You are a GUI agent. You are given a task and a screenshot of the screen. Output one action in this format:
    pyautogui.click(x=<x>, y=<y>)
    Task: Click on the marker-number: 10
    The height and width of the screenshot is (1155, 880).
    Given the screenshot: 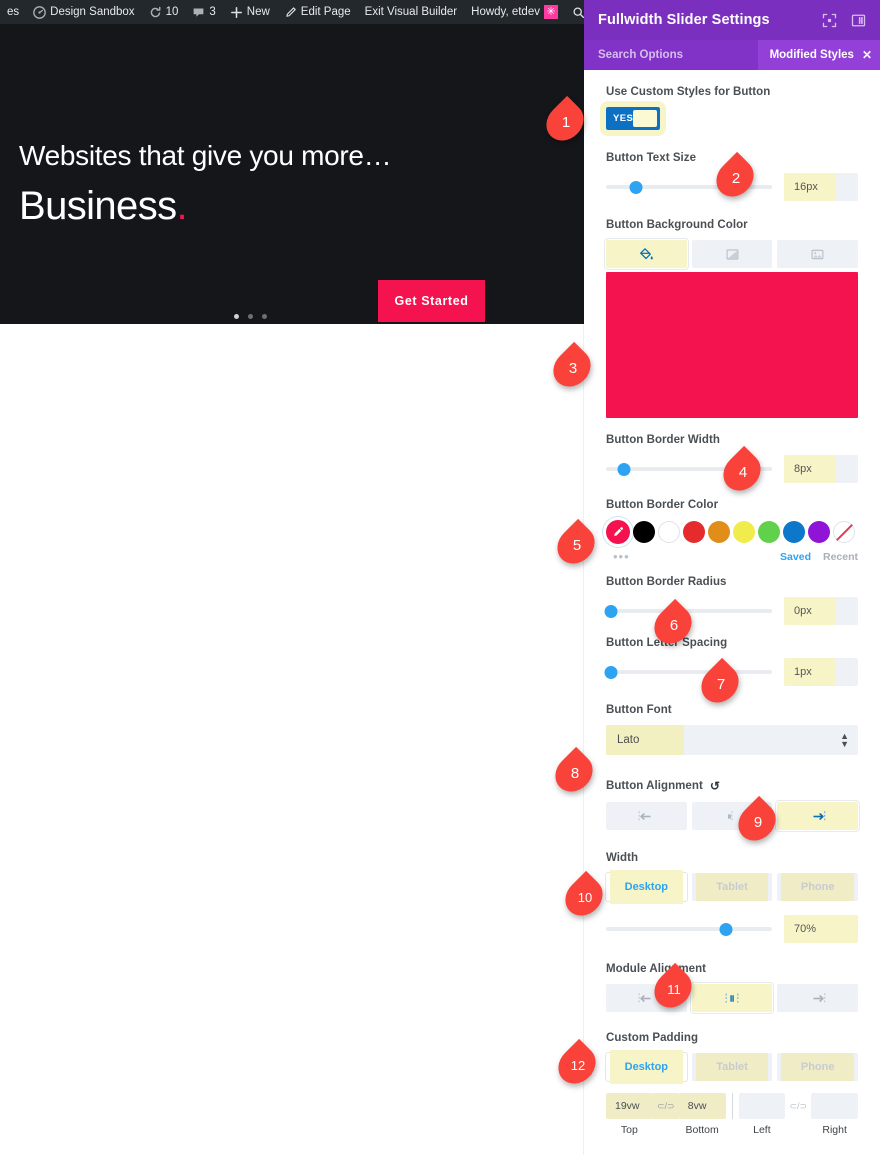 What is the action you would take?
    pyautogui.click(x=585, y=897)
    